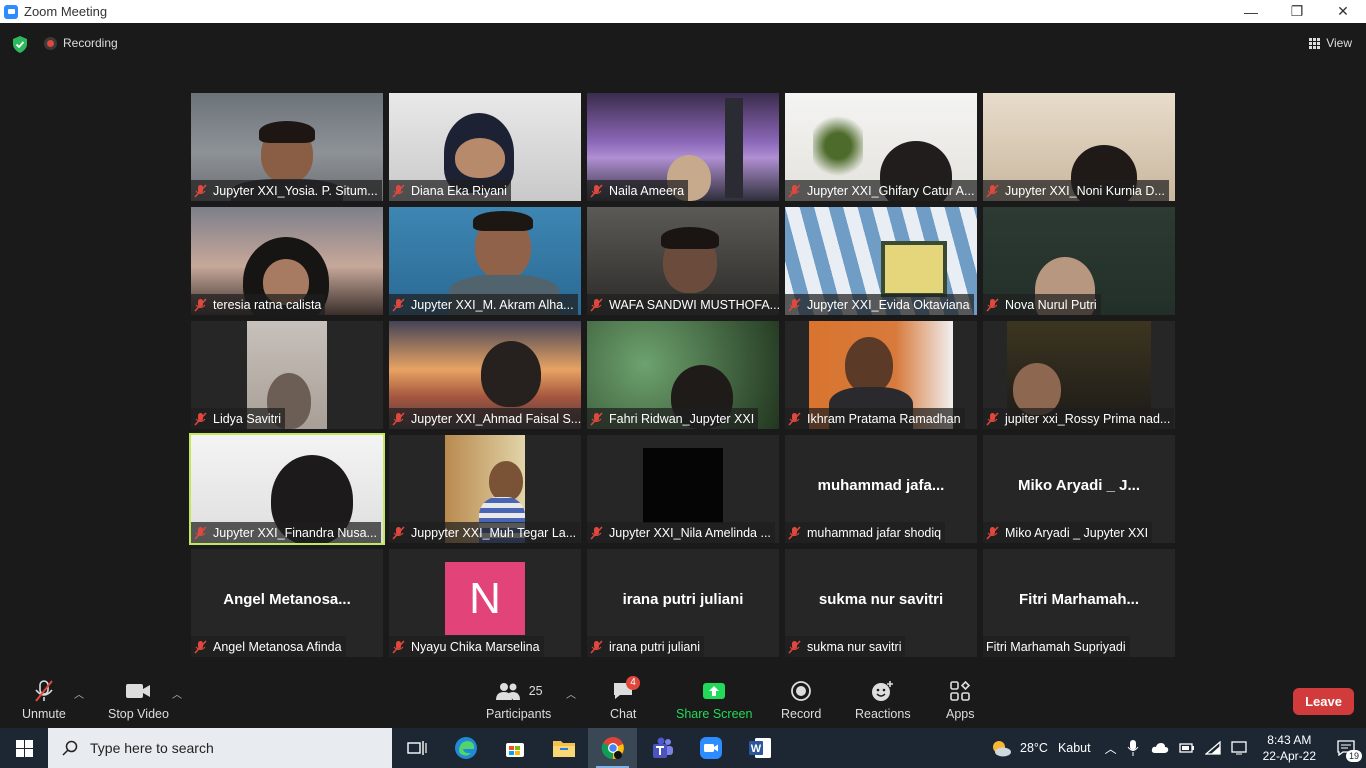  Describe the element at coordinates (881, 375) in the screenshot. I see `participant-tile: Ikhram Pratama Ramadhan` at that location.